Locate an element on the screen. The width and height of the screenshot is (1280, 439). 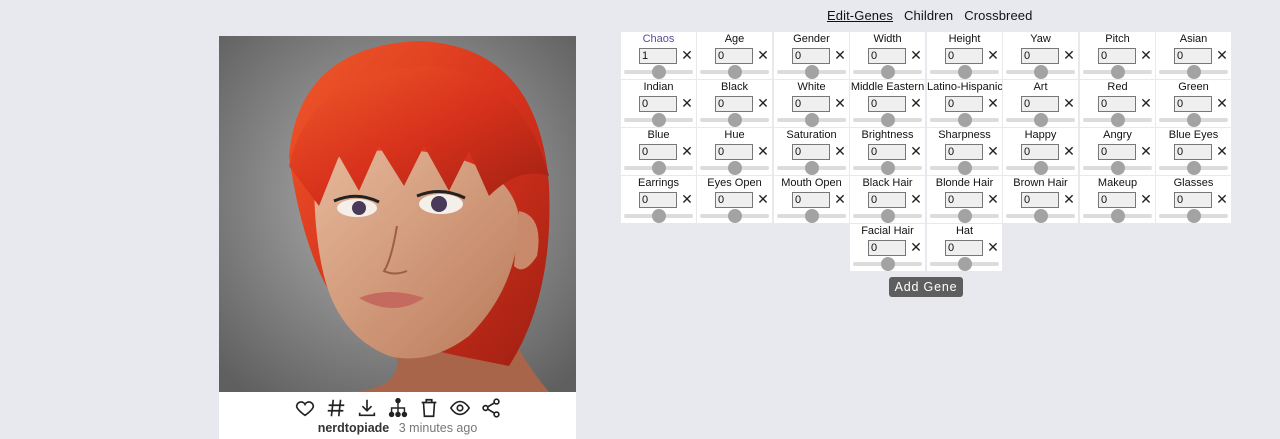
eye-icon is located at coordinates (459, 408).